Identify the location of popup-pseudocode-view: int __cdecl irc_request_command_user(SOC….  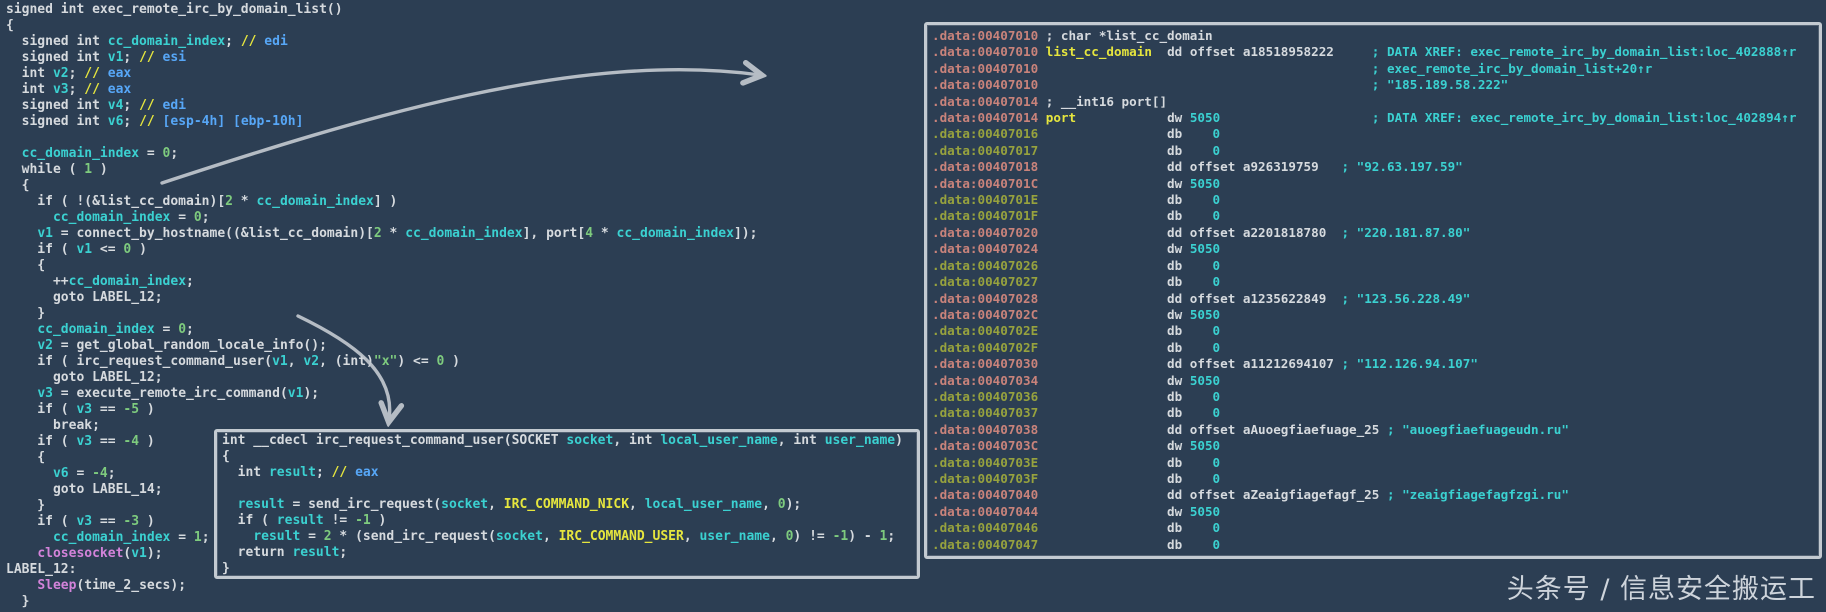
(569, 504).